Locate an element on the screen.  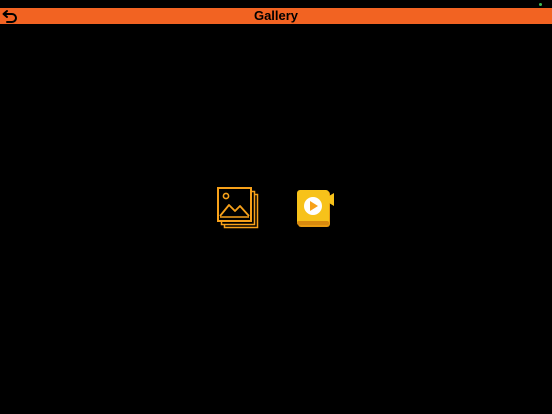
photos-button is located at coordinates (238, 208).